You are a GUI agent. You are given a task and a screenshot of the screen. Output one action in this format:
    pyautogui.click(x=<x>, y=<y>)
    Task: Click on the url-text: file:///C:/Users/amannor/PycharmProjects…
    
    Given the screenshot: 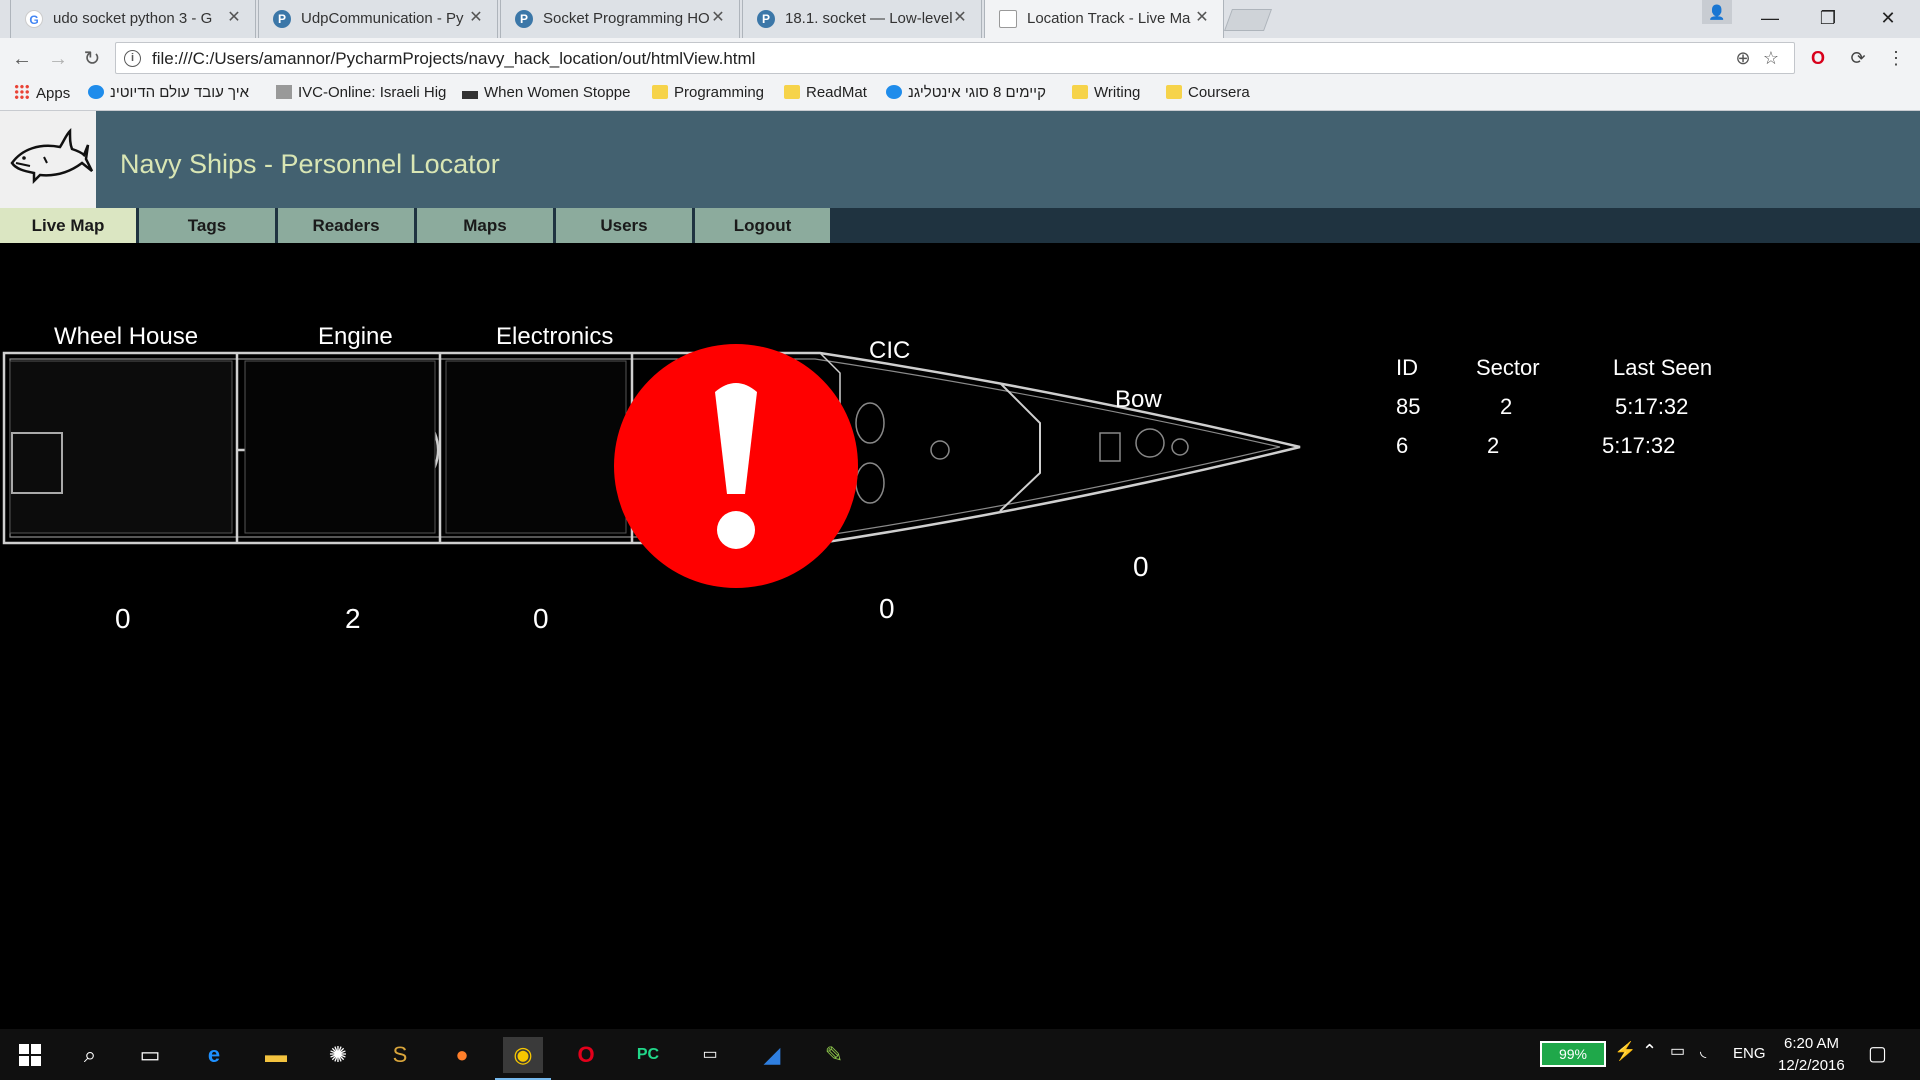 What is the action you would take?
    pyautogui.click(x=454, y=58)
    